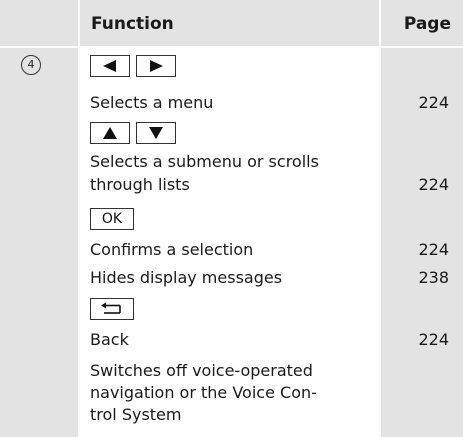 The image size is (463, 437). I want to click on entry-text: through lists, so click(140, 184).